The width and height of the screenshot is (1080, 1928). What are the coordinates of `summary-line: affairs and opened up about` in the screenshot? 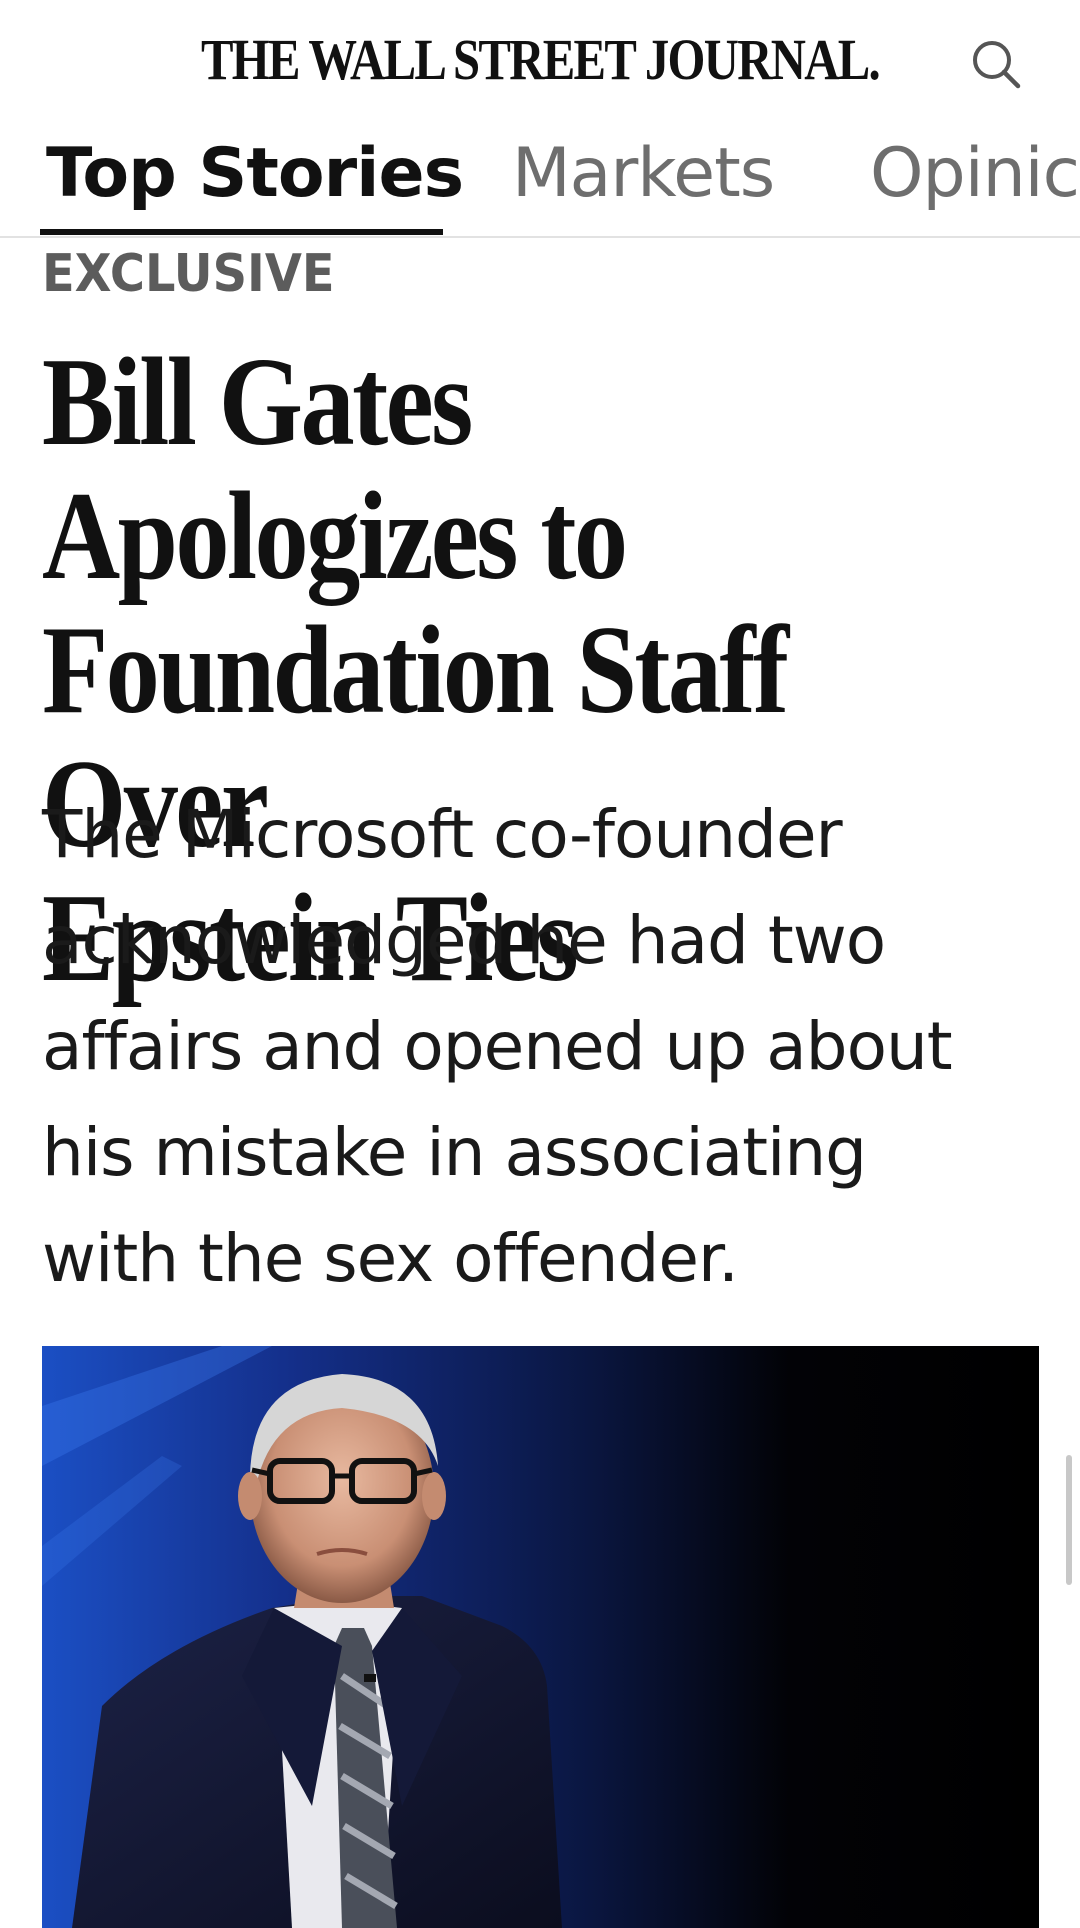 It's located at (497, 1046).